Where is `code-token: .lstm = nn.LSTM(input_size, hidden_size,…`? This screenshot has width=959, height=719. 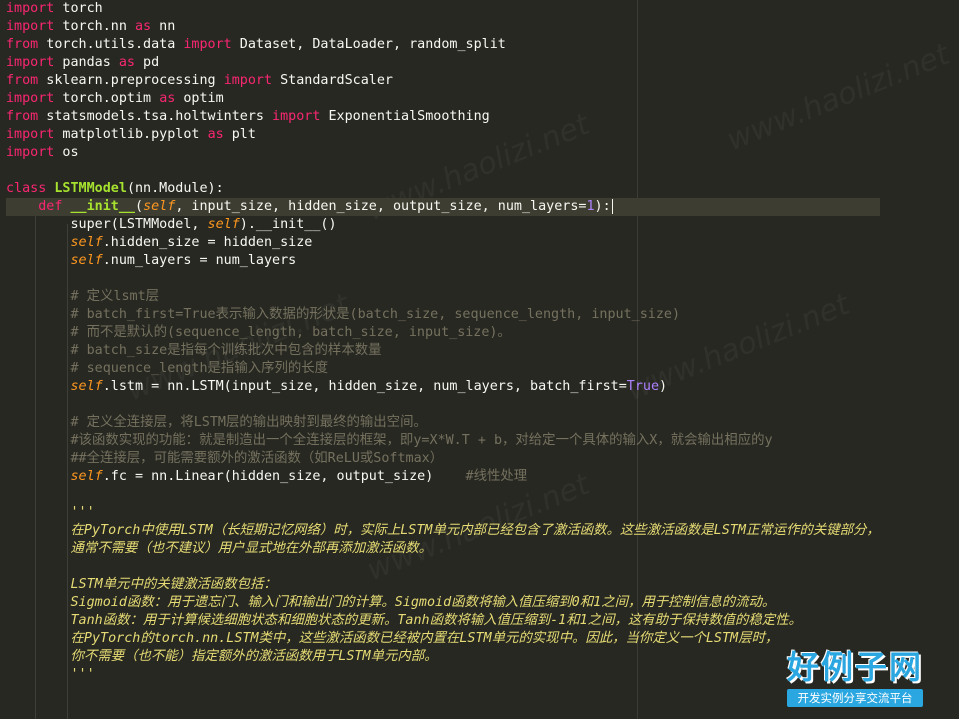
code-token: .lstm = nn.LSTM(input_size, hidden_size,… is located at coordinates (364, 386).